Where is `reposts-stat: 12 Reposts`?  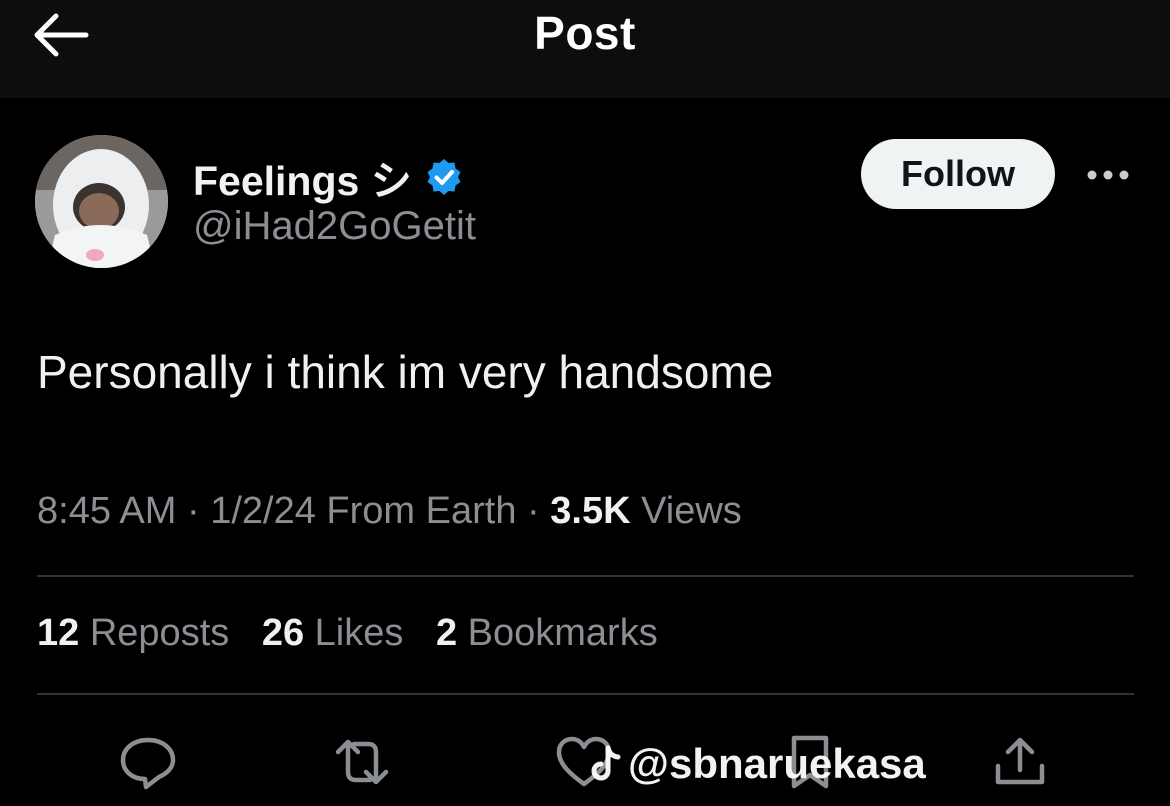
reposts-stat: 12 Reposts is located at coordinates (133, 633).